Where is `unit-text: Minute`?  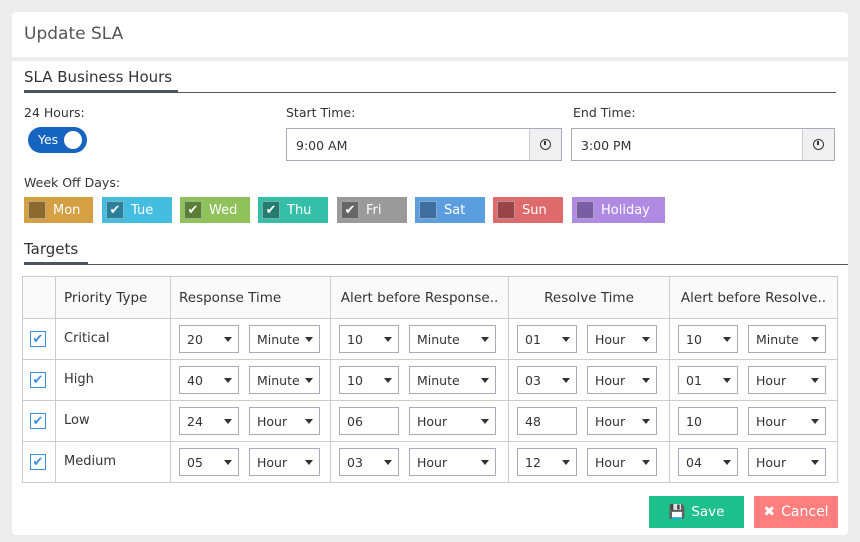 unit-text: Minute is located at coordinates (278, 380).